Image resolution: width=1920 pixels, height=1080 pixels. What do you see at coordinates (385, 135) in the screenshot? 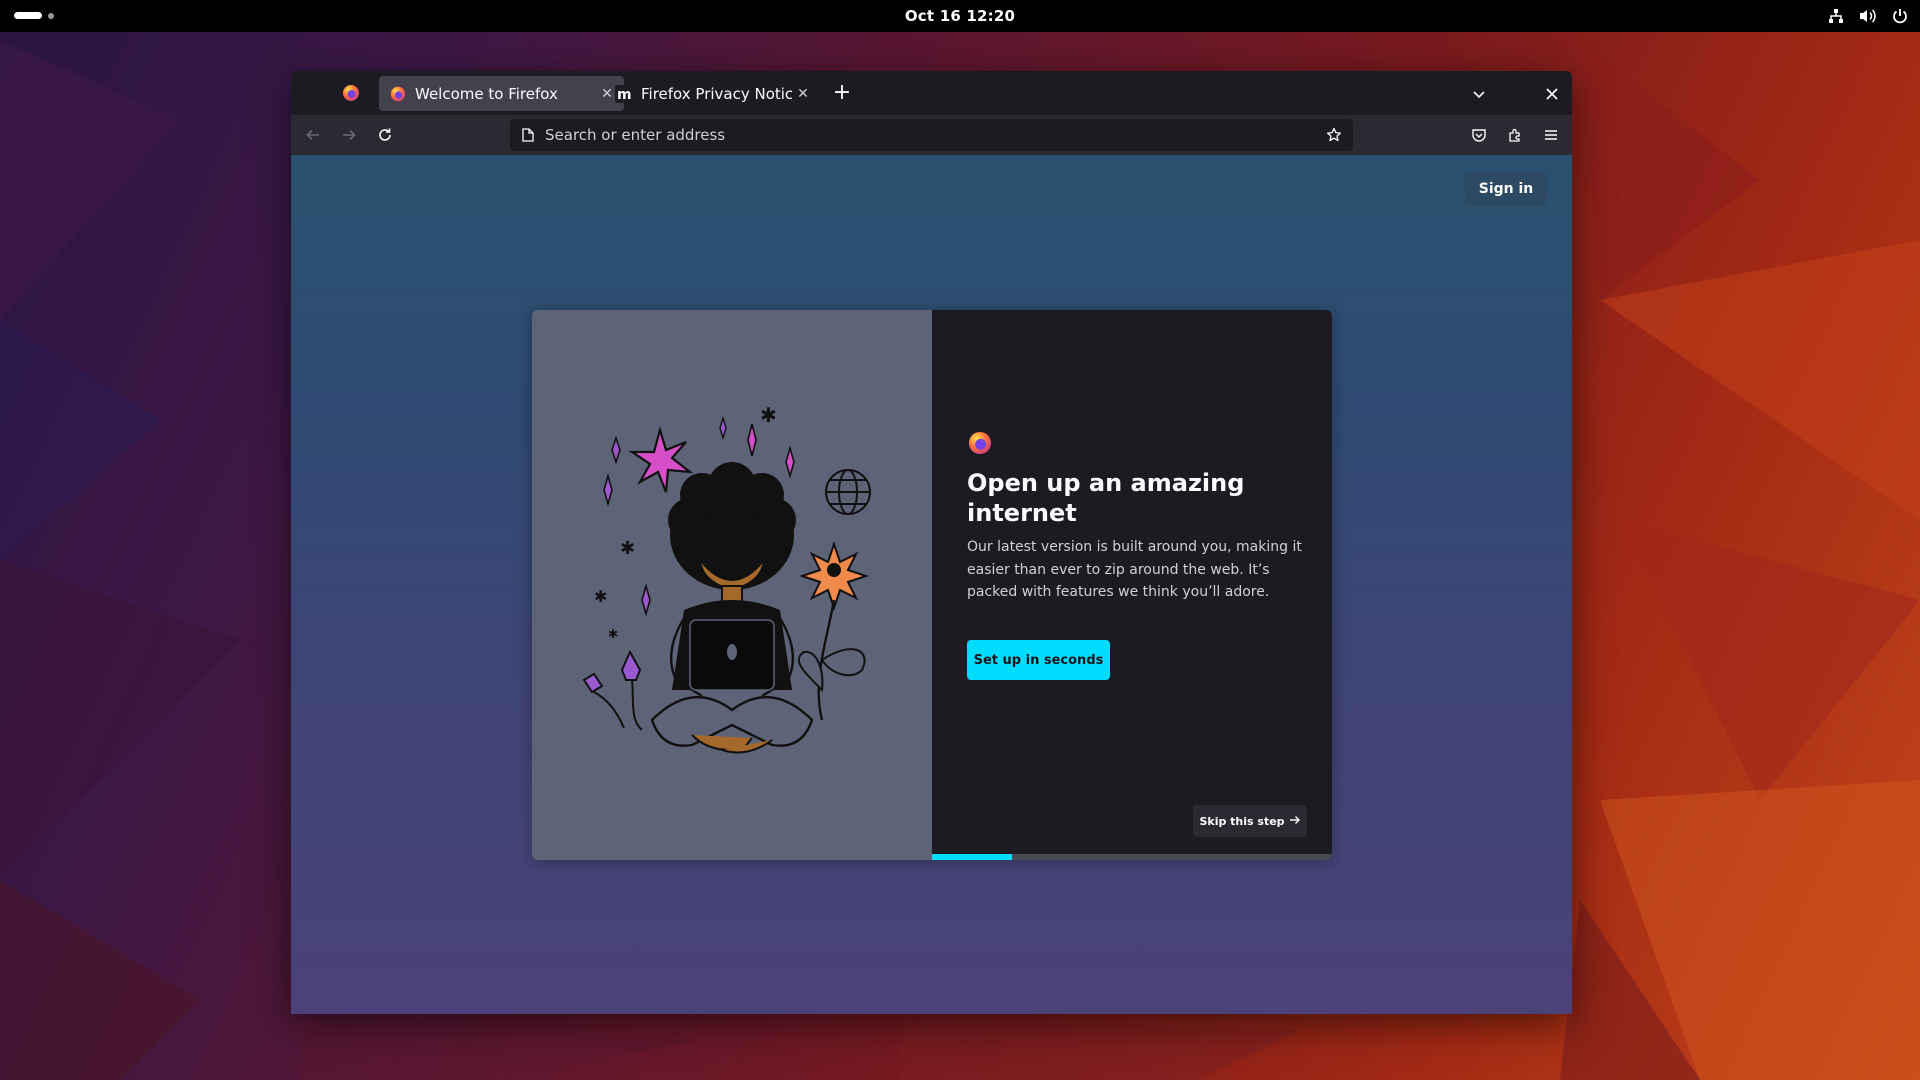
I see `reload-icon` at bounding box center [385, 135].